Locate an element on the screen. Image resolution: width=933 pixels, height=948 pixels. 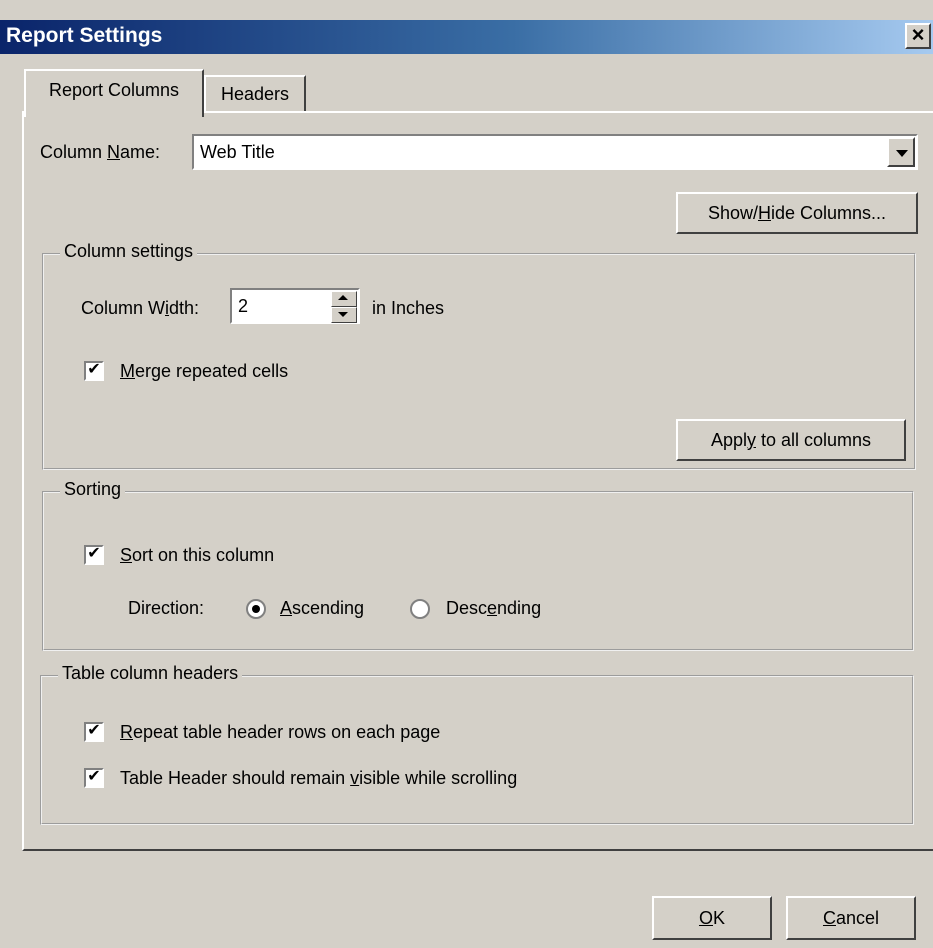
title-bar: Report Settings × is located at coordinates (466, 37).